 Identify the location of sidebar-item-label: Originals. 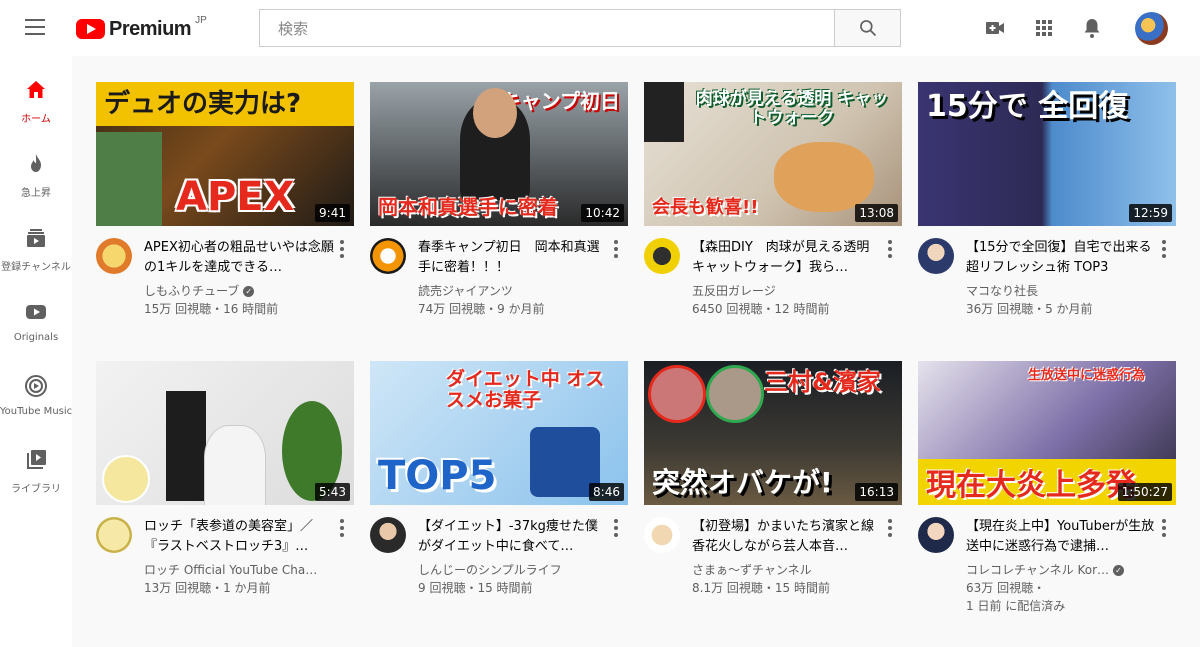
(36, 337).